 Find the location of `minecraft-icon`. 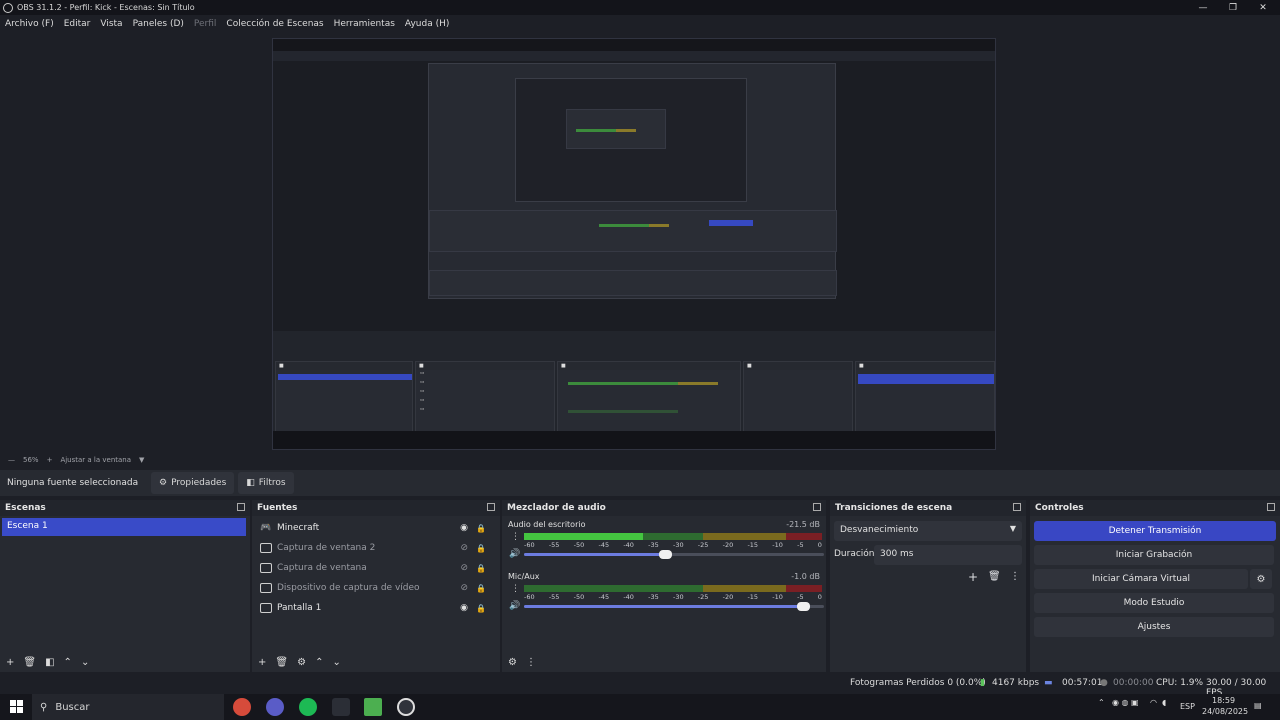

minecraft-icon is located at coordinates (373, 707).